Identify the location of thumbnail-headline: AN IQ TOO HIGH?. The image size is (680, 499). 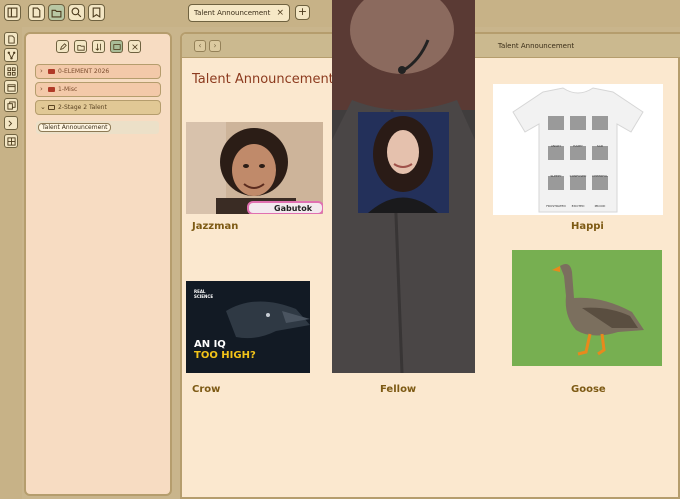
(225, 350).